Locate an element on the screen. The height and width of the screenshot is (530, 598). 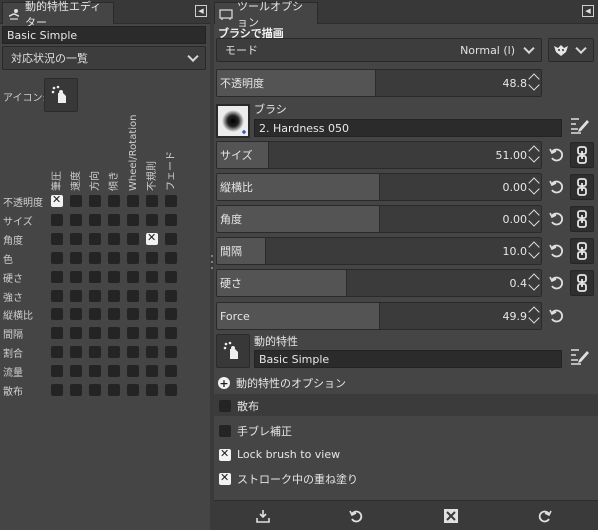
reset-size-button is located at coordinates (556, 155).